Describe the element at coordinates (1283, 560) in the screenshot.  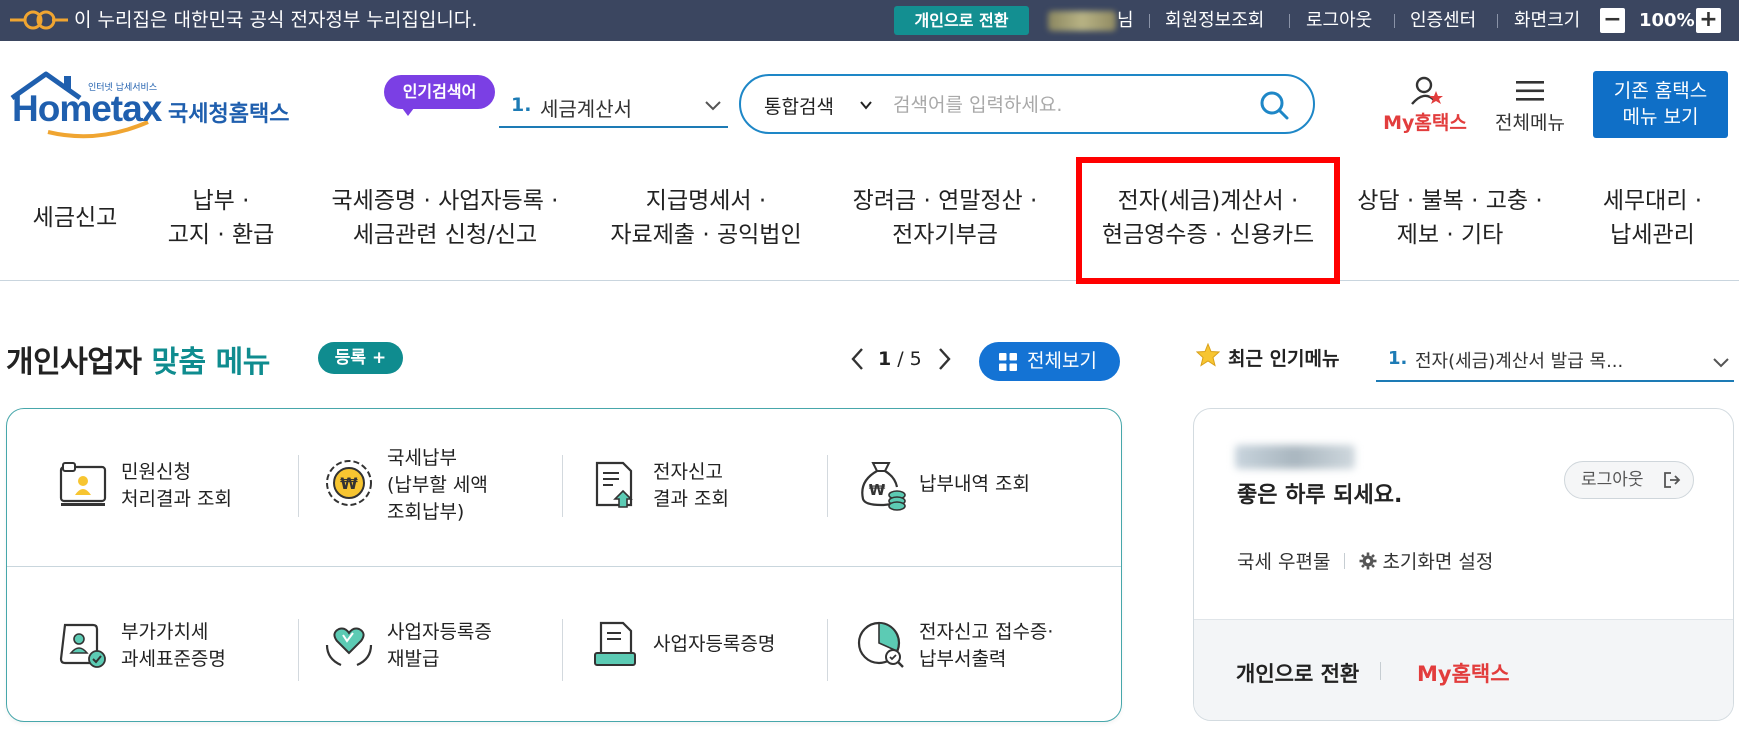
I see `tax-mail-link: 국세 우편물` at that location.